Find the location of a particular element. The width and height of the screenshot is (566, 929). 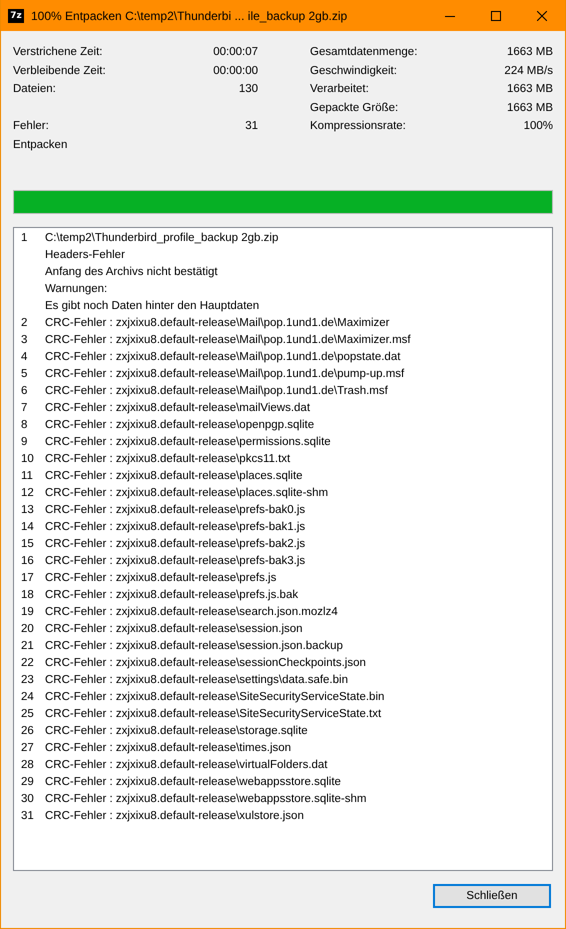

window-title: 100% Entpacken C:\temp2\Thunderbi ... ile_backup 2gb.zip is located at coordinates (189, 15).